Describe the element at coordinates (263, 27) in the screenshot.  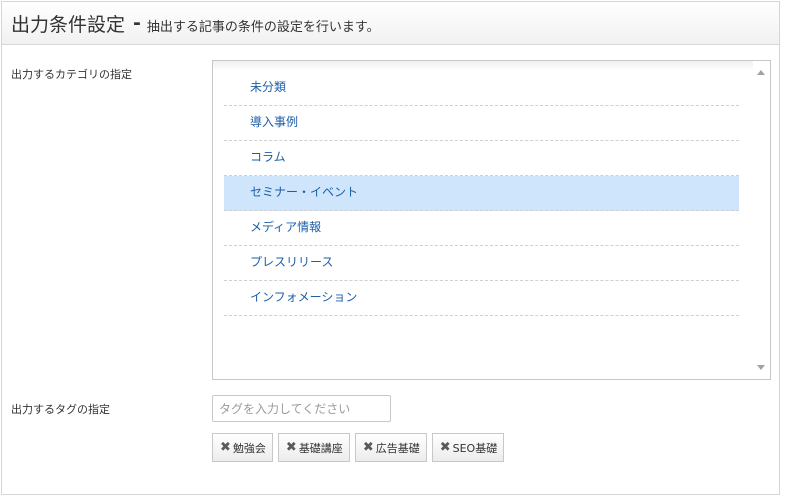
I see `page-description: 抽出する記事の条件の設定を行います。` at that location.